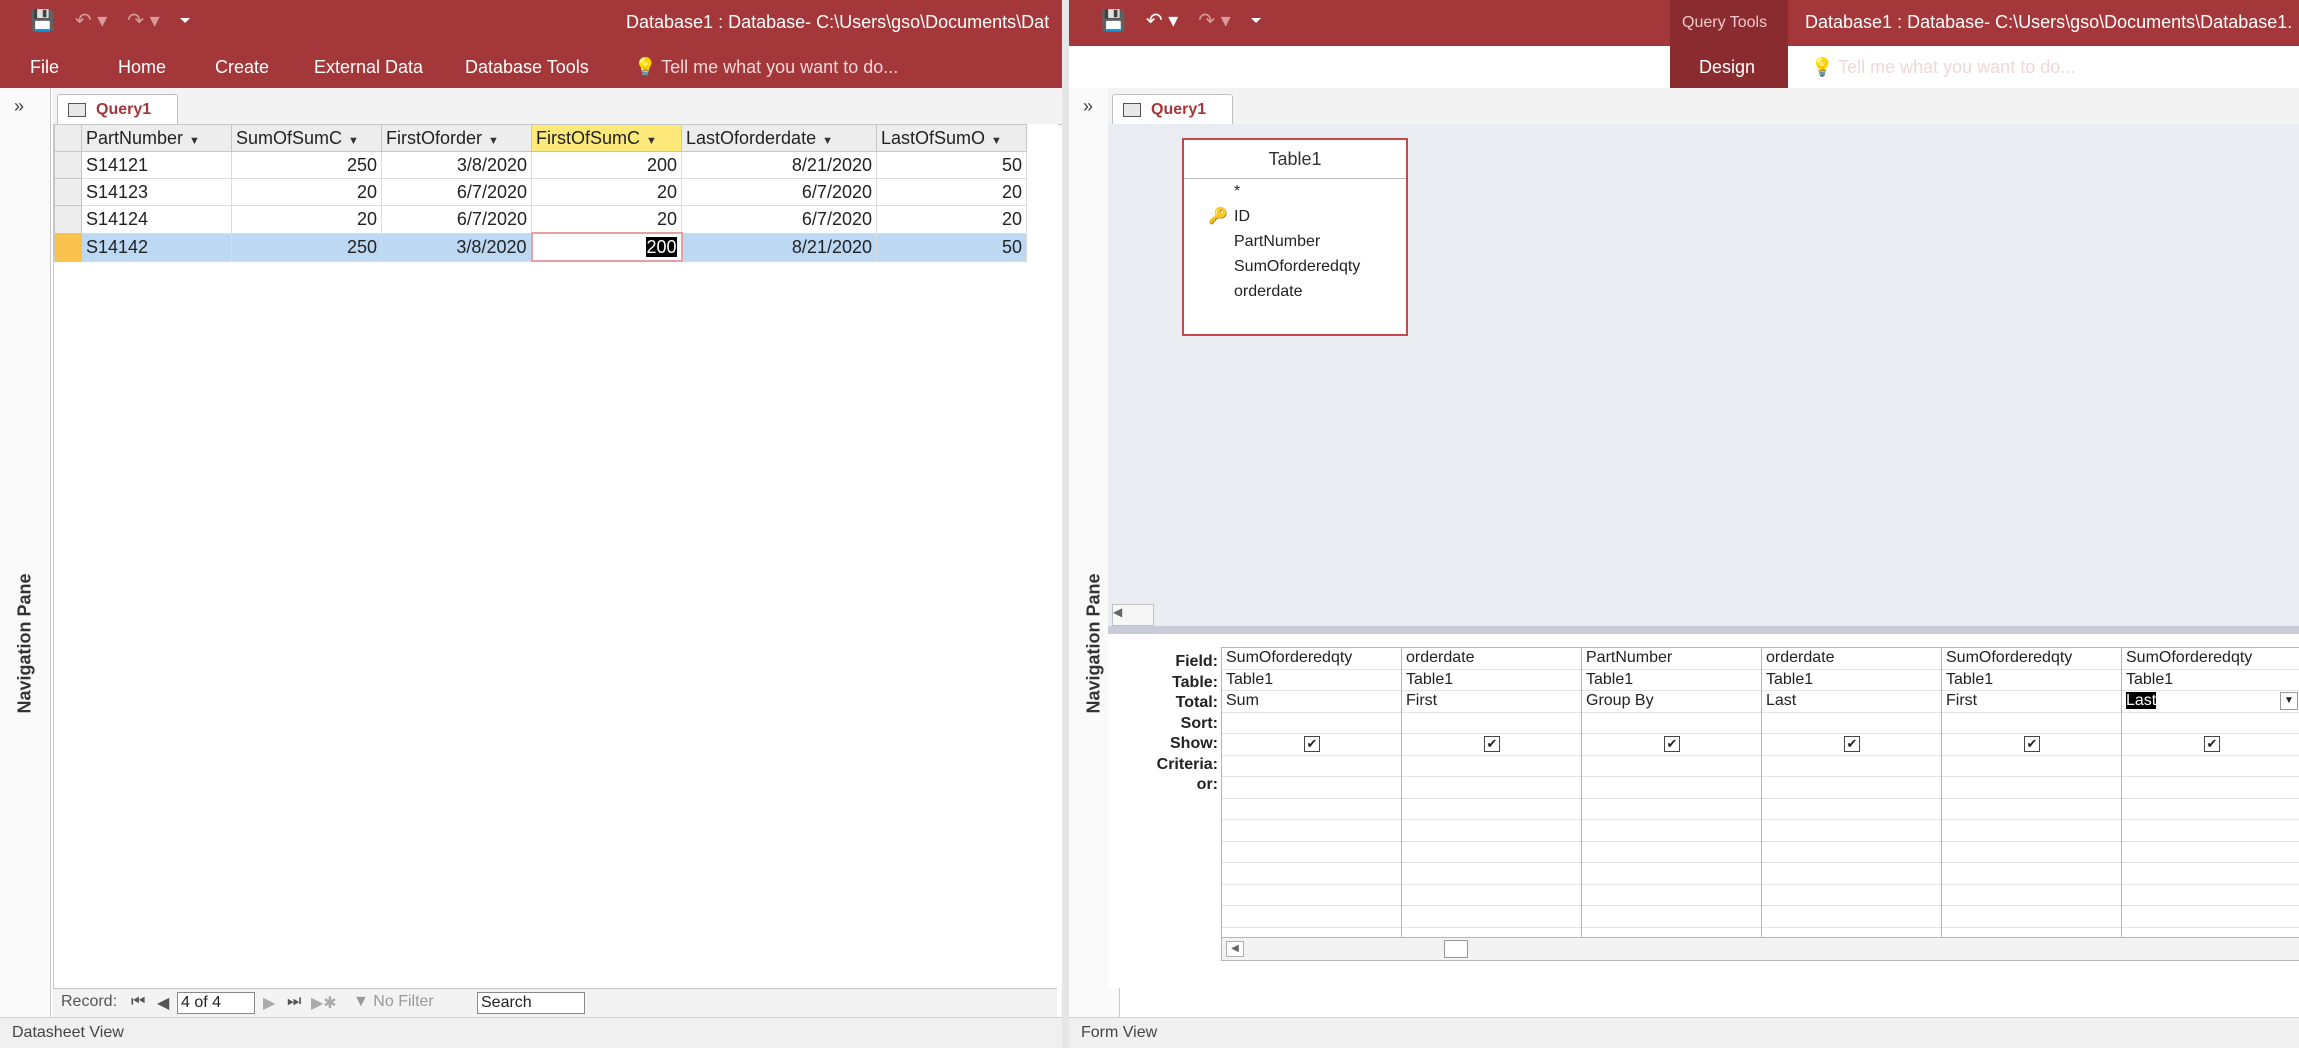  What do you see at coordinates (951, 165) in the screenshot?
I see `table-cell: 50` at bounding box center [951, 165].